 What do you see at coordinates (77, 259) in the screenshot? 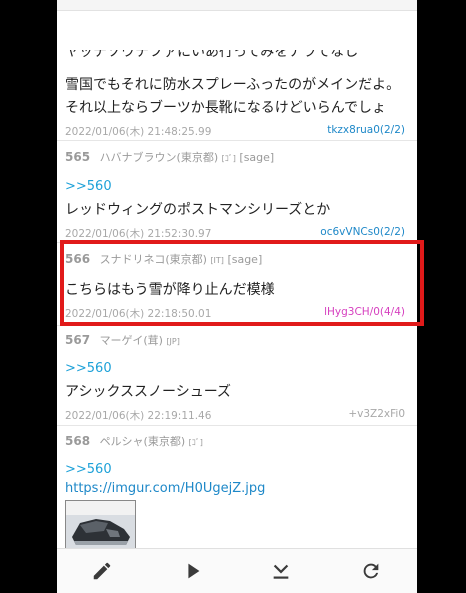
I see `post-number: 566` at bounding box center [77, 259].